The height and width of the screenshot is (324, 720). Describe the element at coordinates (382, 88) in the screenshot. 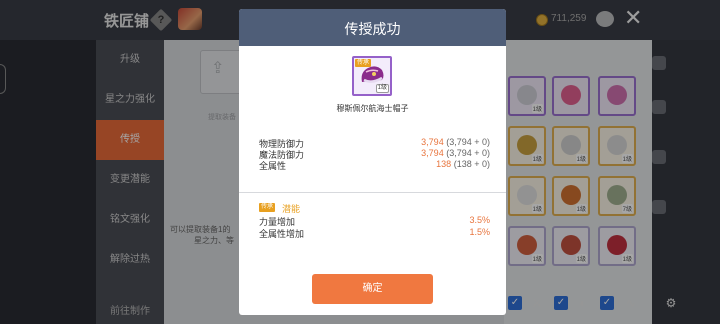

I see `item-level: 1级` at that location.